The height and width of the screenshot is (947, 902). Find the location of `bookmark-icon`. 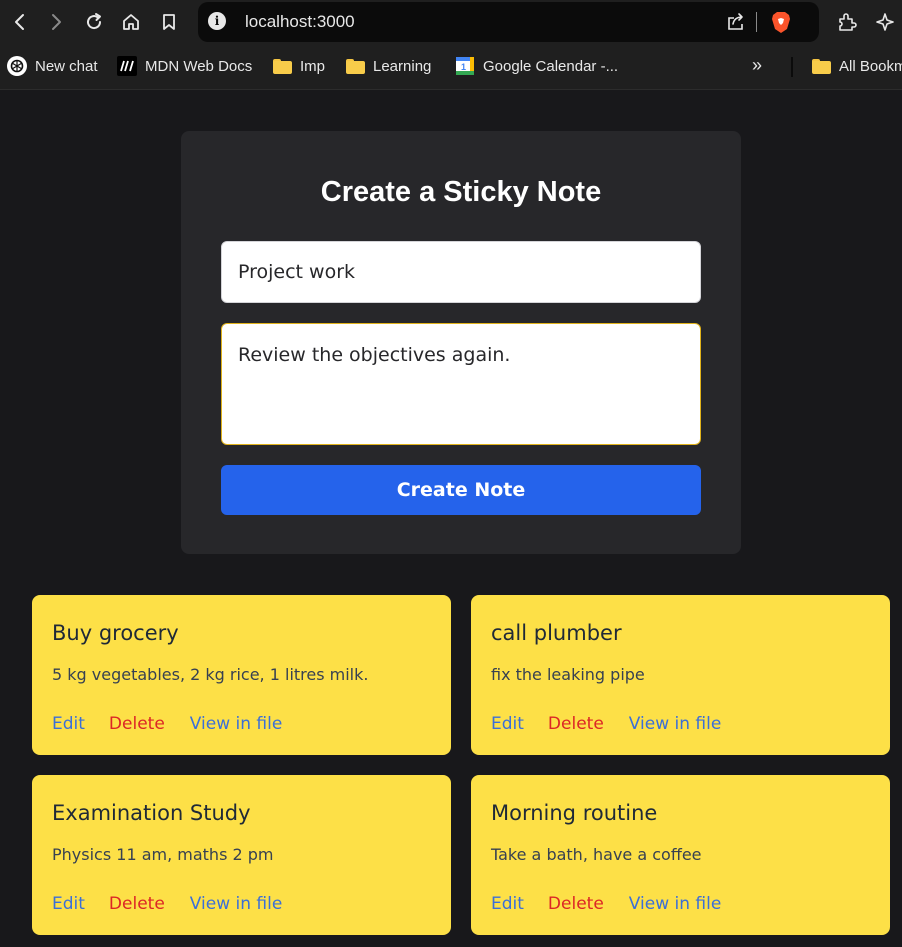

bookmark-icon is located at coordinates (169, 22).